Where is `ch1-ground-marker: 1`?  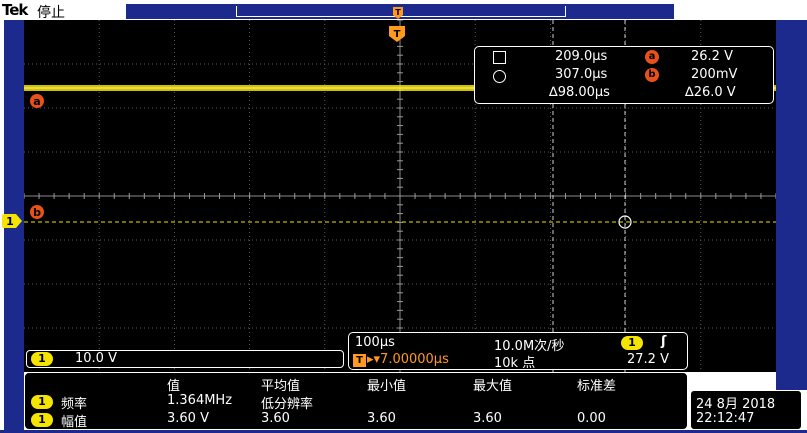 ch1-ground-marker: 1 is located at coordinates (12, 221).